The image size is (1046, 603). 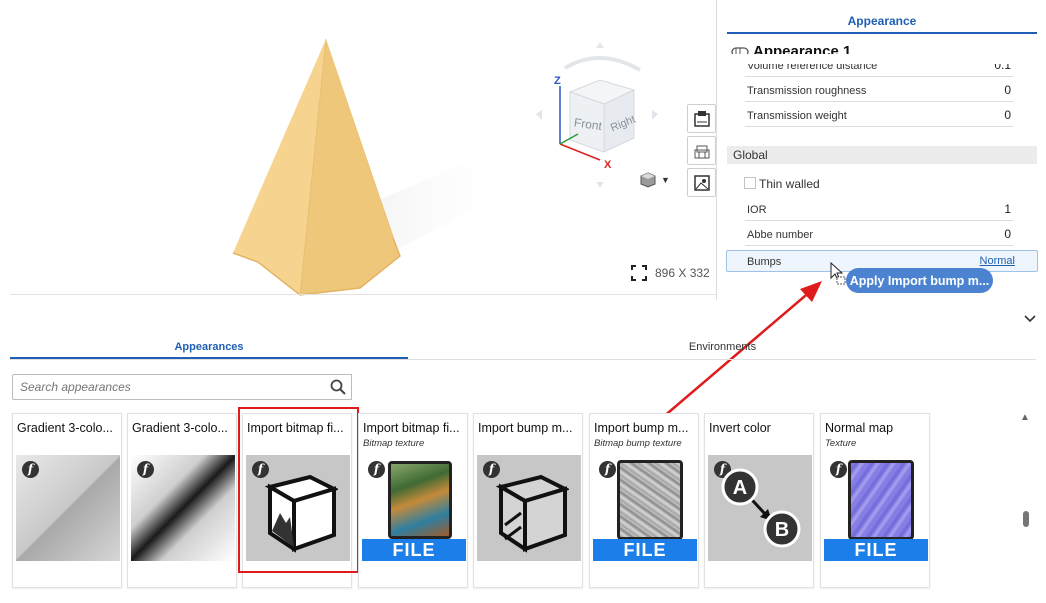 What do you see at coordinates (597, 117) in the screenshot?
I see `view-cube: Front Right Z X` at bounding box center [597, 117].